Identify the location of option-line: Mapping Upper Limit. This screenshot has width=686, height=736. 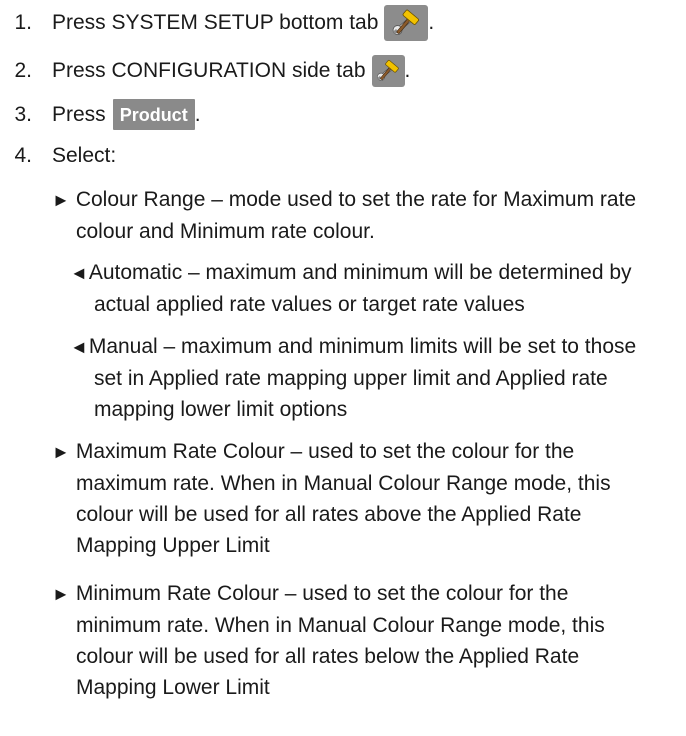
(173, 545).